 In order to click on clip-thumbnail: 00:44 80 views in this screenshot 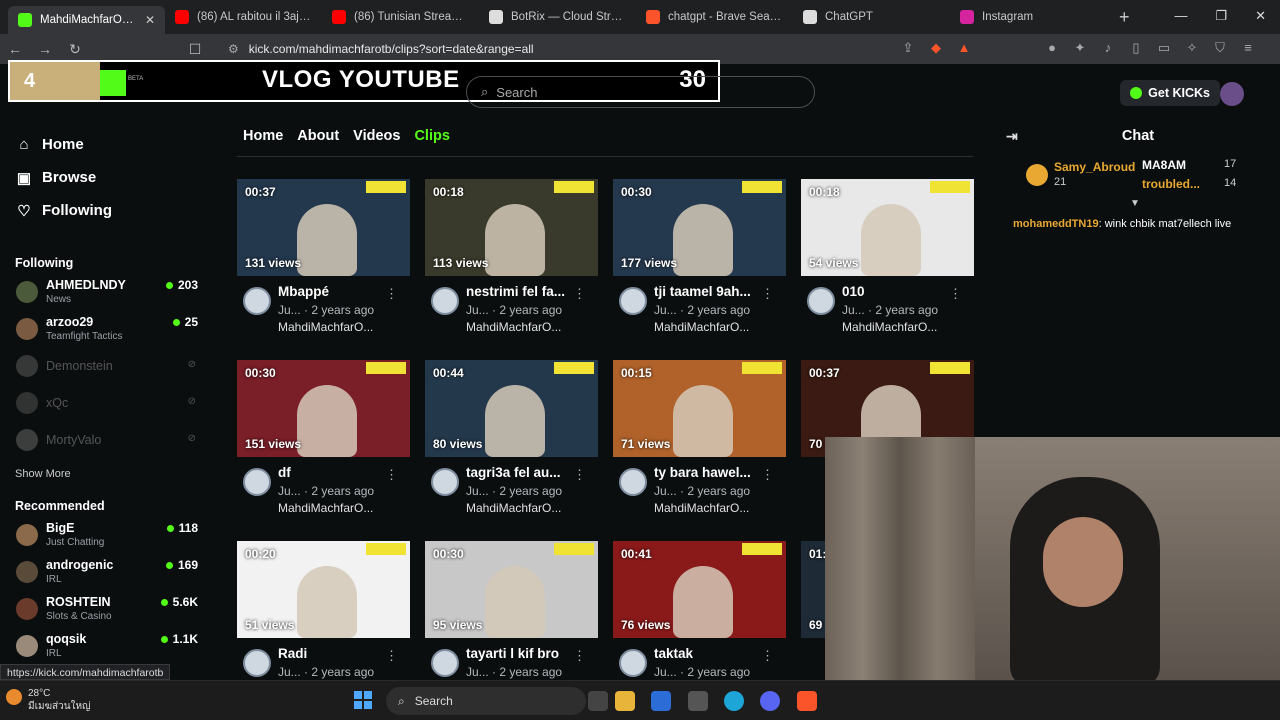, I will do `click(511, 408)`.